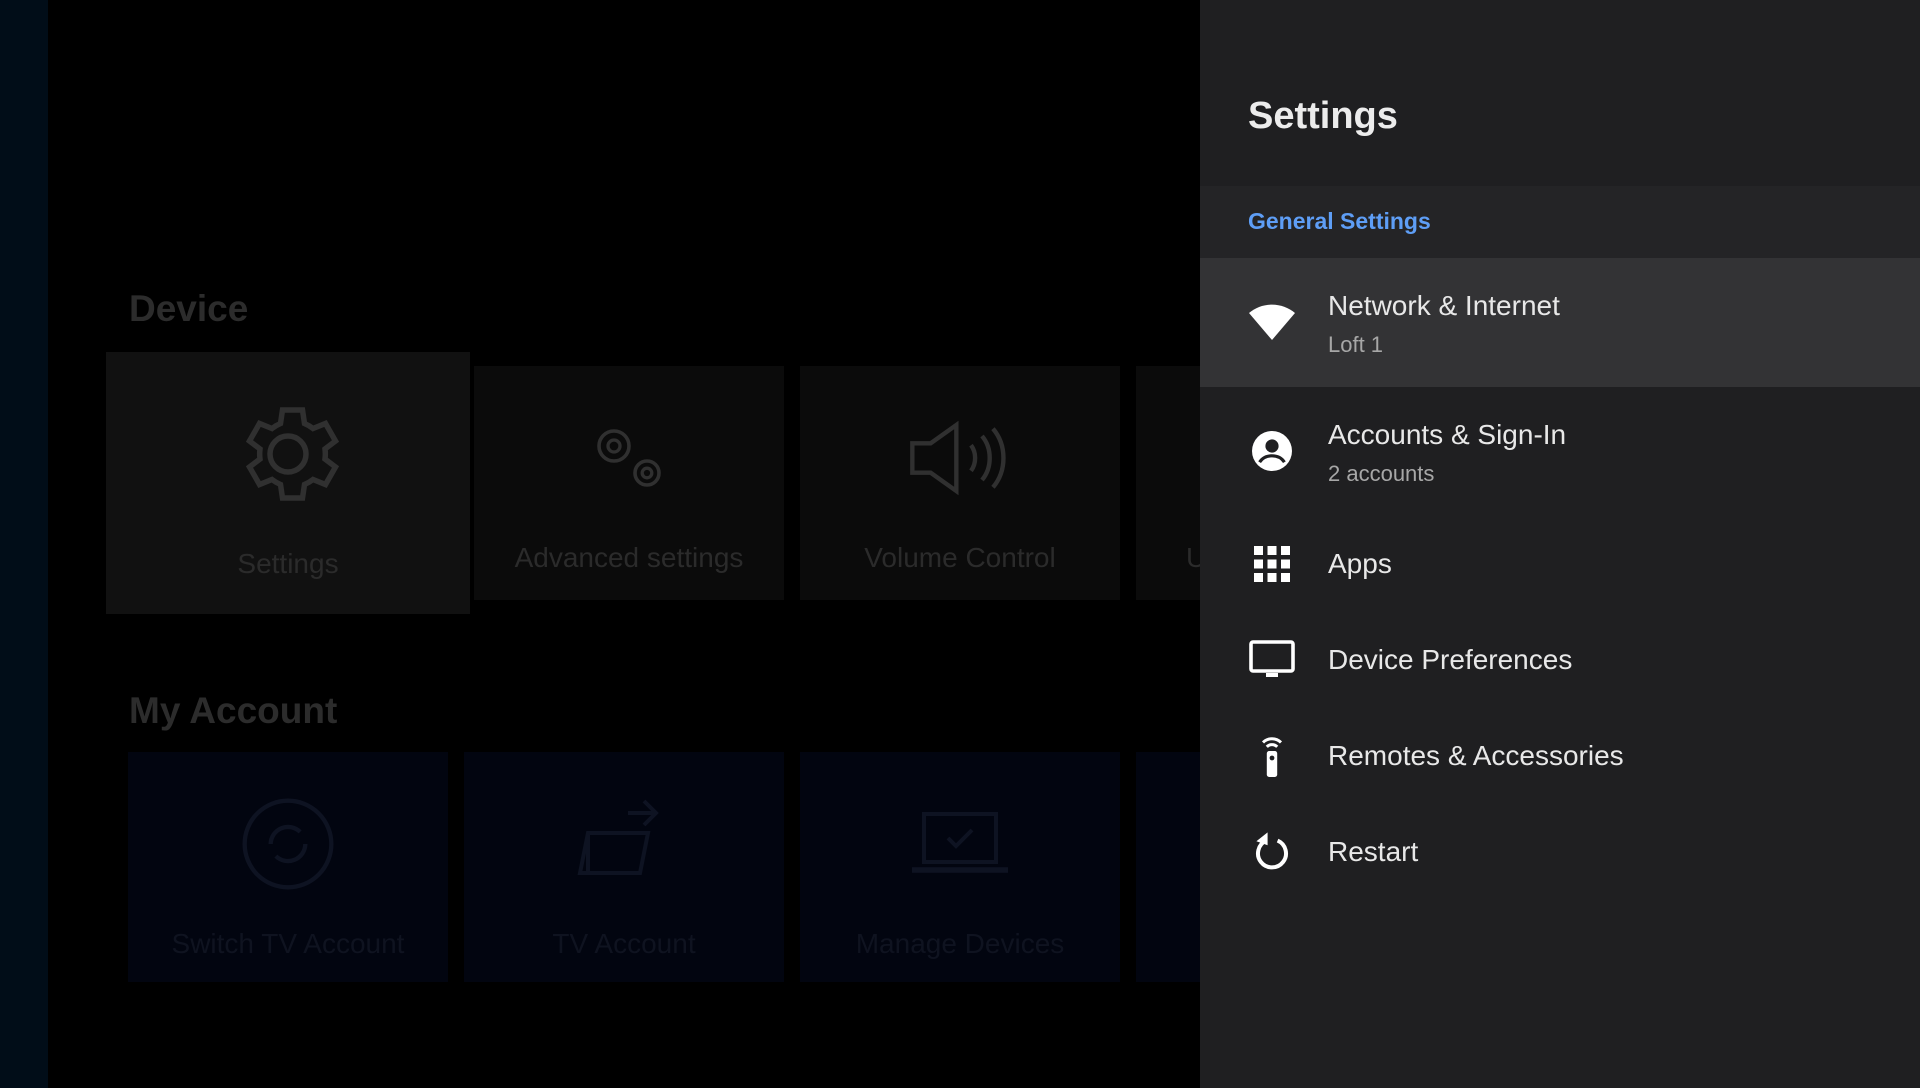 Image resolution: width=1920 pixels, height=1088 pixels. I want to click on remote-icon, so click(1272, 757).